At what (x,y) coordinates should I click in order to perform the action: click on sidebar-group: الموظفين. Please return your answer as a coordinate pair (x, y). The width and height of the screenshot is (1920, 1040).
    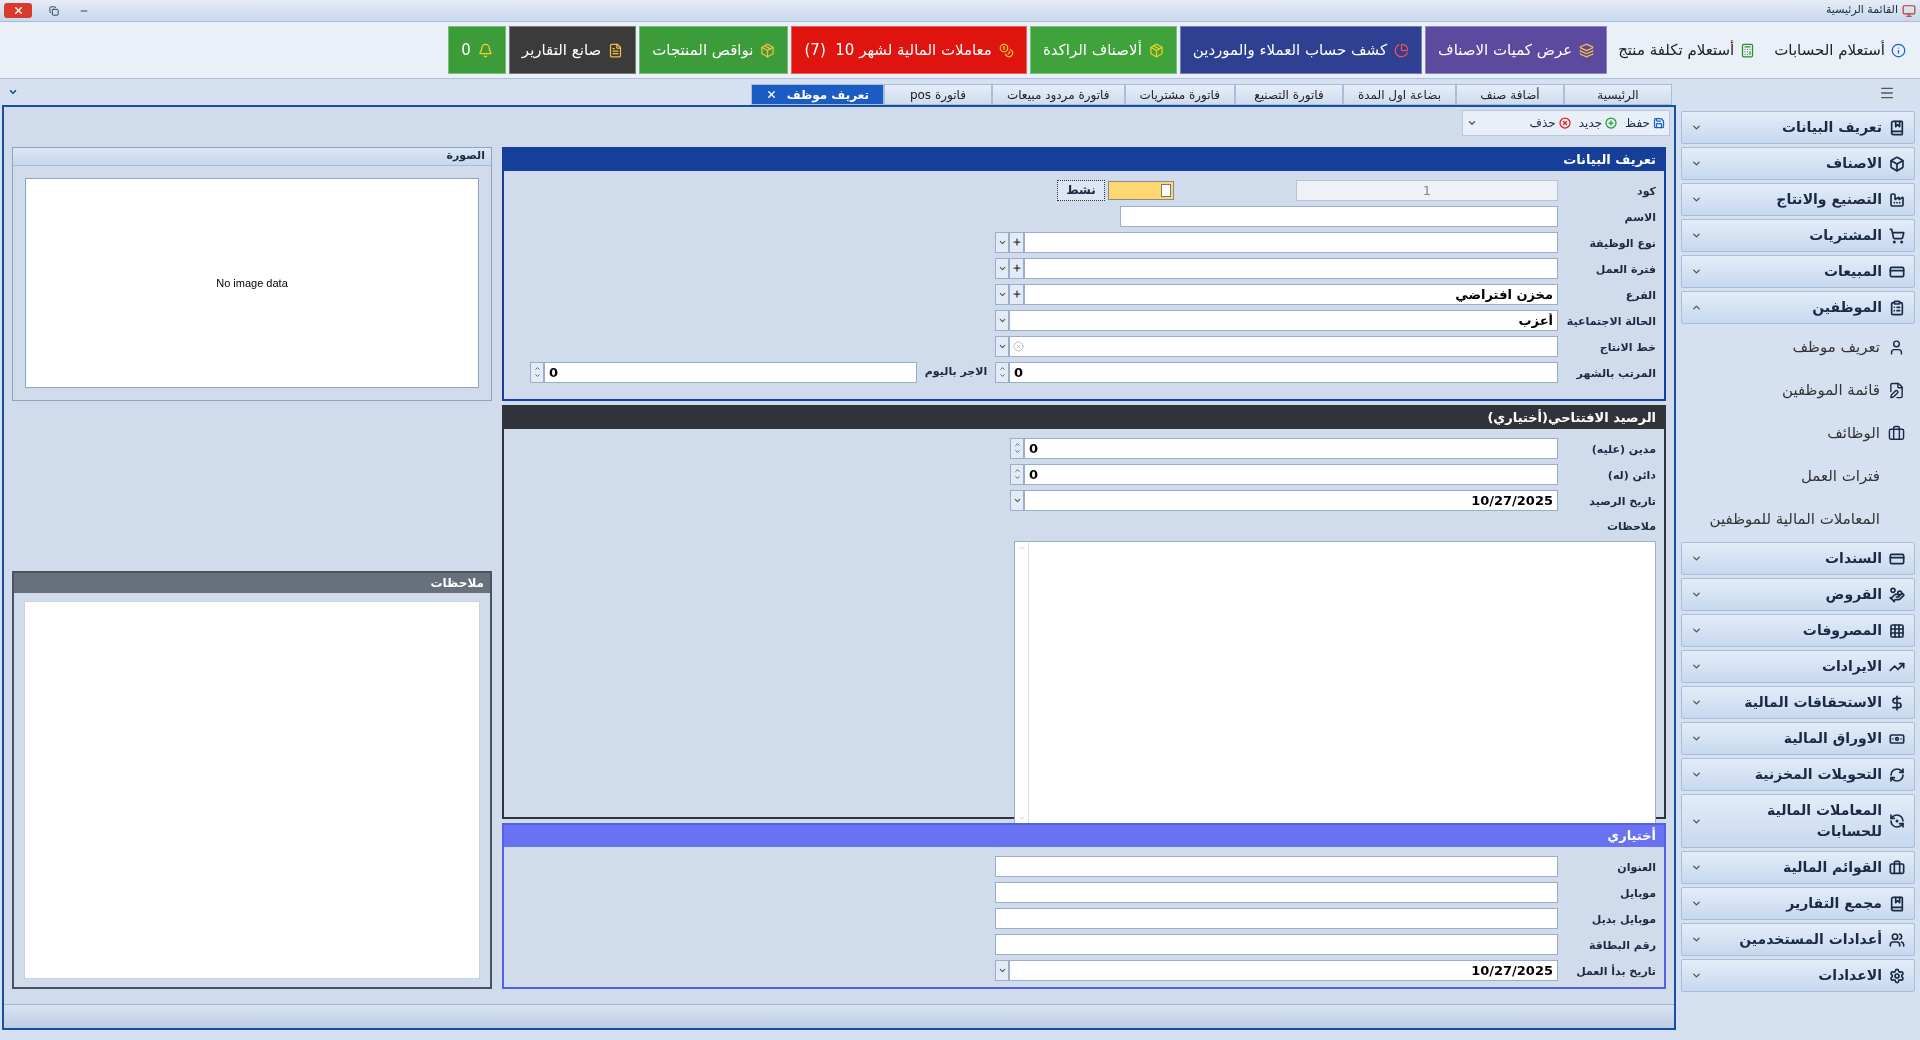
    Looking at the image, I should click on (1798, 307).